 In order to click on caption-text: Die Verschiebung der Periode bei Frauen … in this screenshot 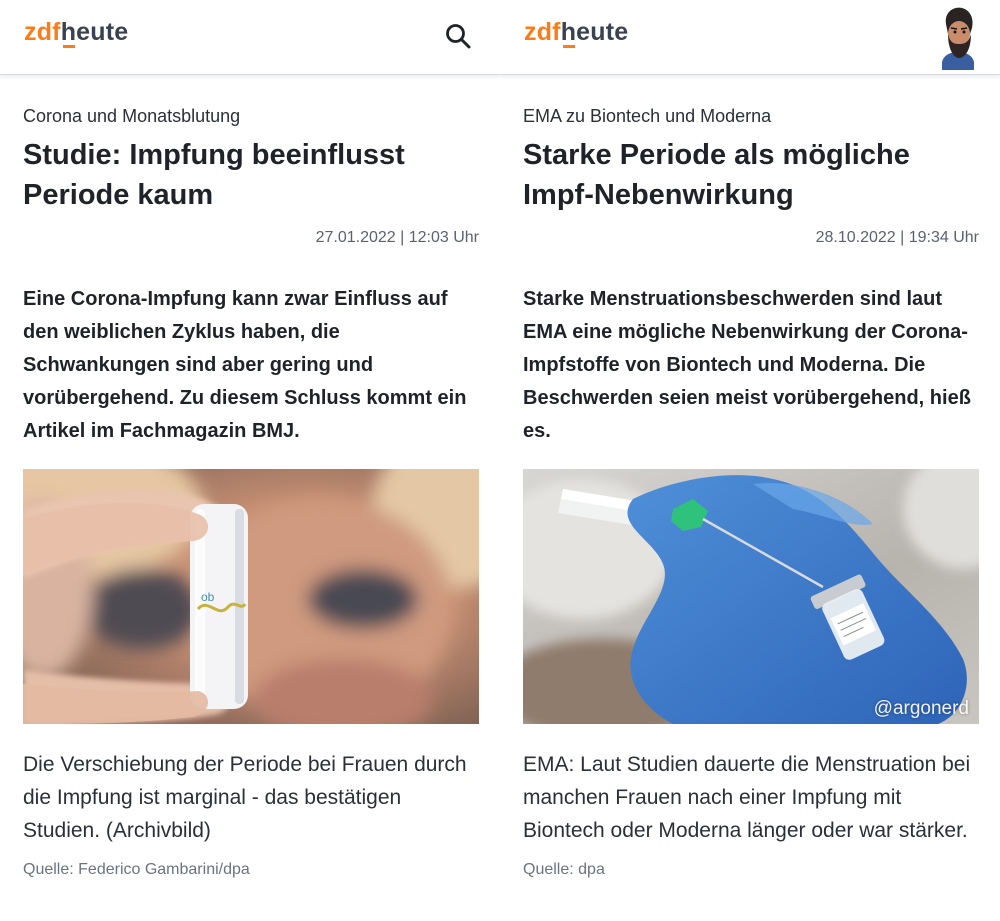, I will do `click(245, 797)`.